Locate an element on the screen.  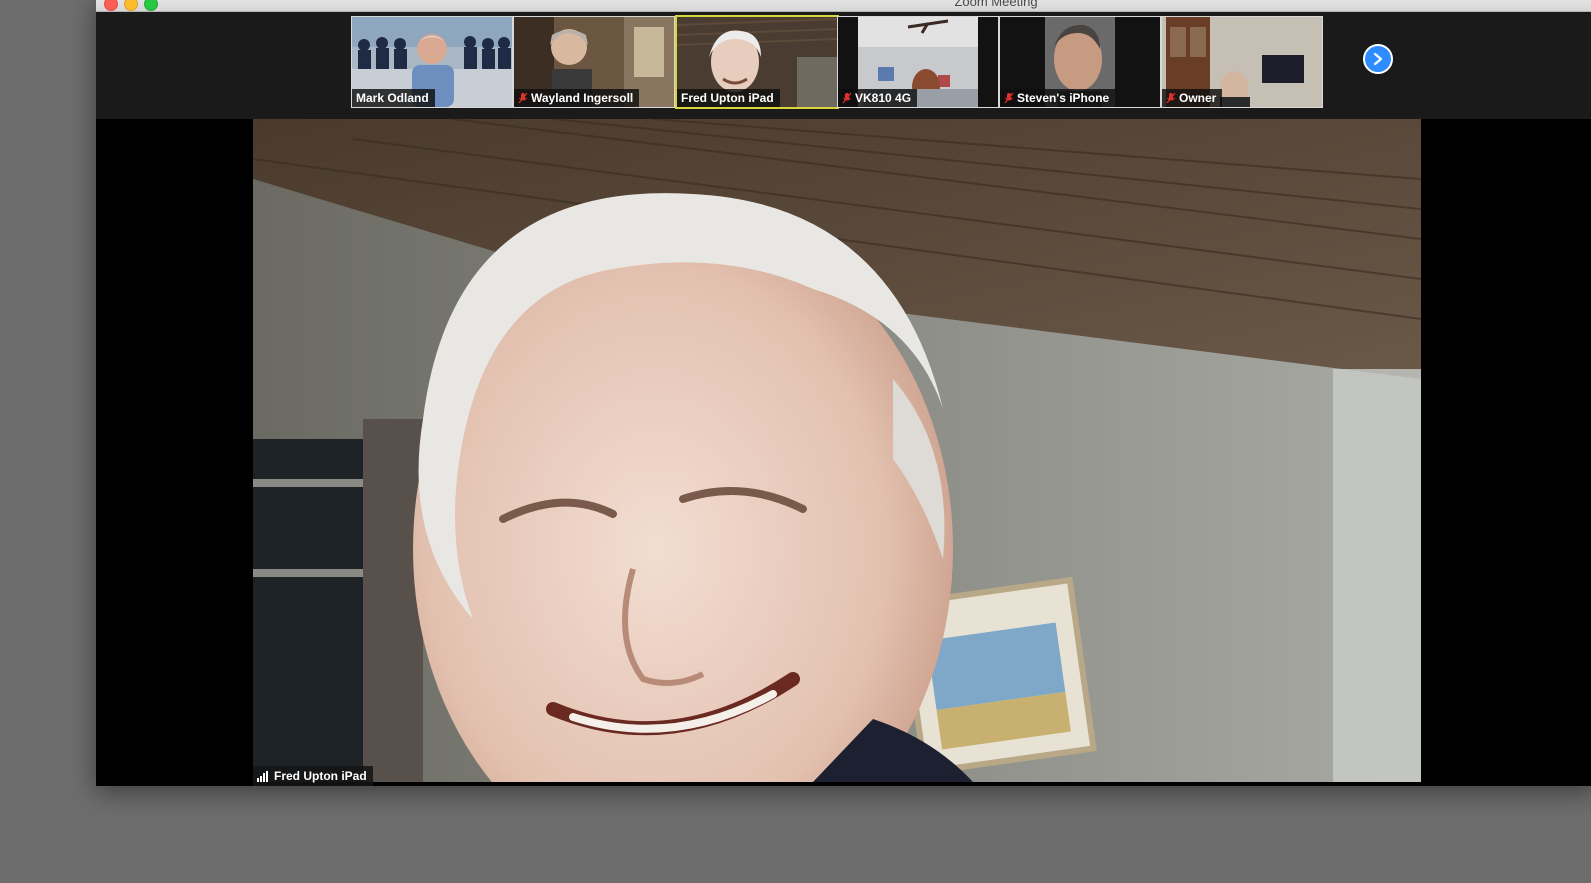
participant-name-tag: Owner is located at coordinates (1192, 98).